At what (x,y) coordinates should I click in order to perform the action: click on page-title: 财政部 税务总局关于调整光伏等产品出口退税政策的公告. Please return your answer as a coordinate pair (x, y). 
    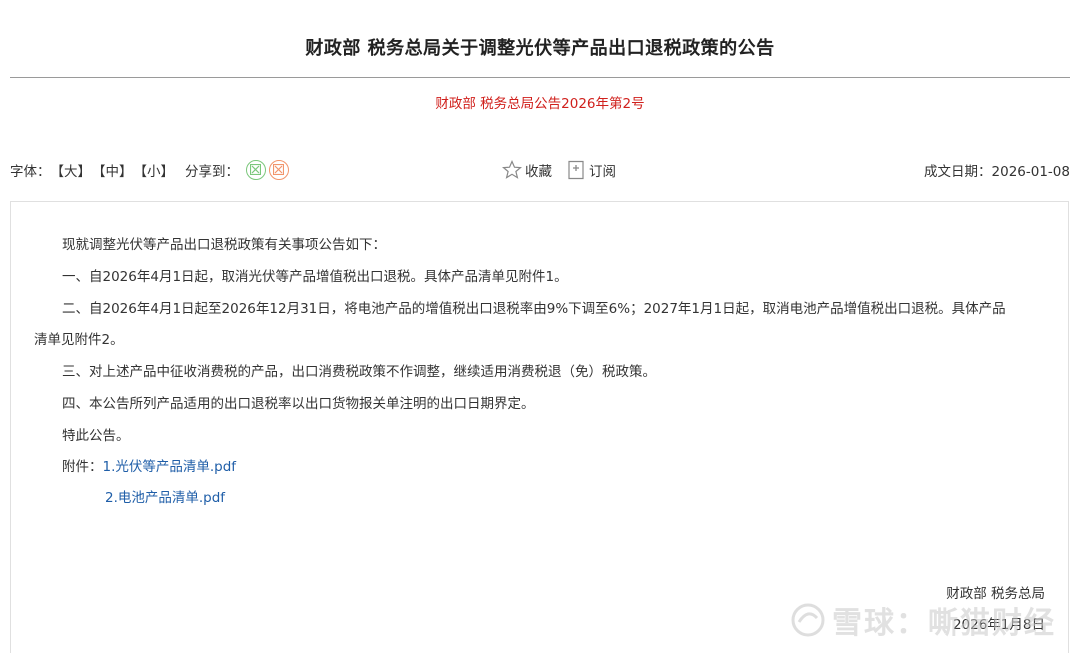
    Looking at the image, I should click on (540, 48).